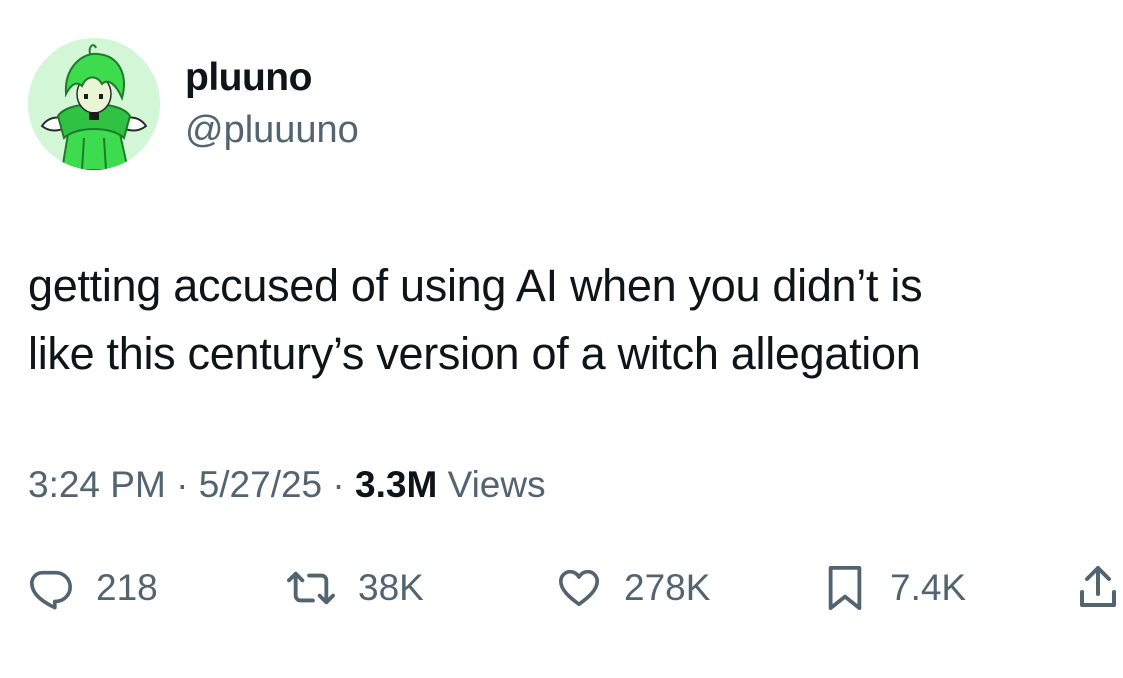 The height and width of the screenshot is (678, 1123). Describe the element at coordinates (311, 588) in the screenshot. I see `retweet-icon` at that location.